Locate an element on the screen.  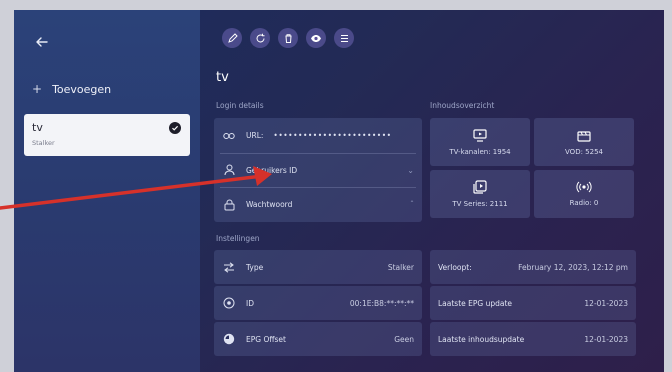
page-title: tv is located at coordinates (222, 77).